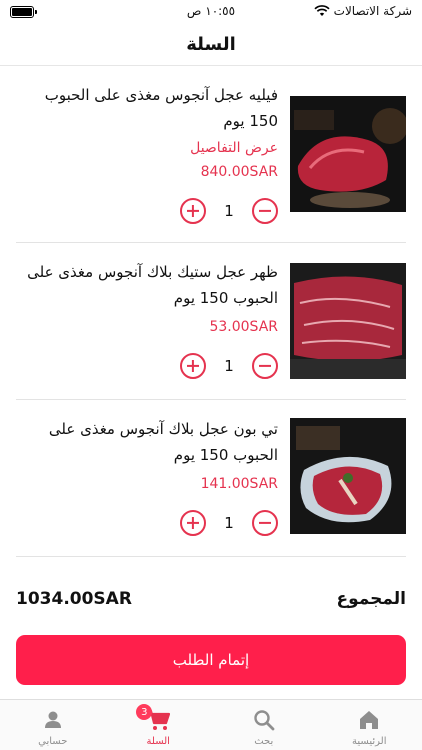 Image resolution: width=422 pixels, height=750 pixels. I want to click on tab-profile: حسابي, so click(53, 725).